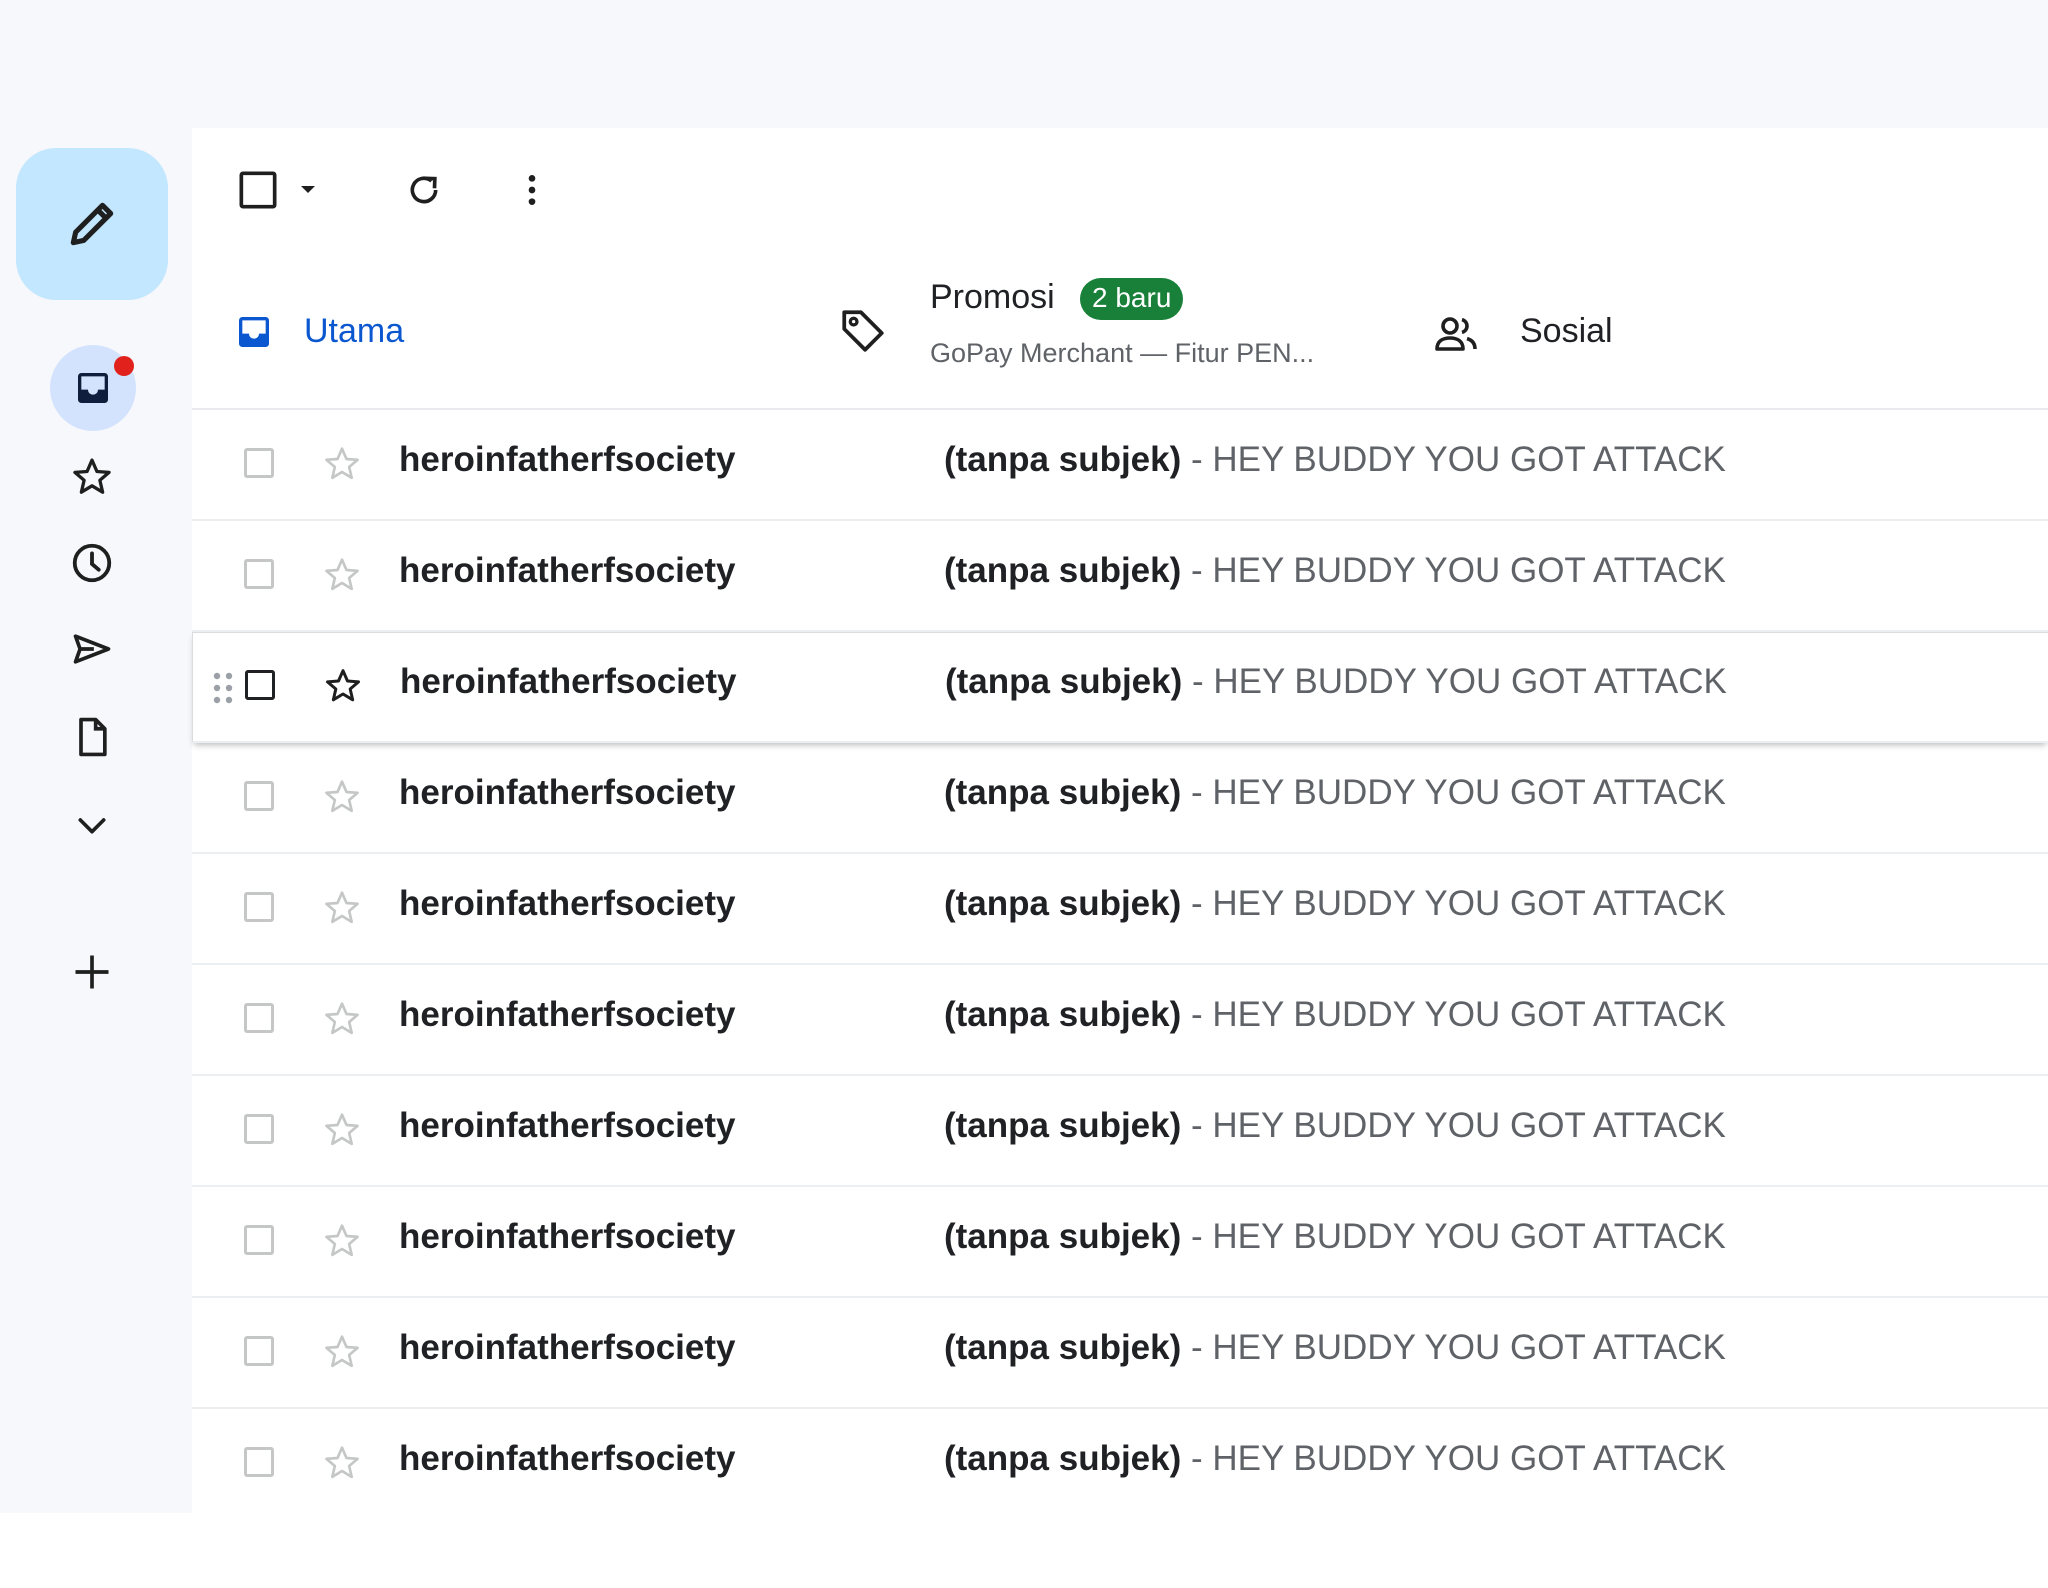 The width and height of the screenshot is (2048, 1588). Describe the element at coordinates (223, 688) in the screenshot. I see `drag-handle-icon` at that location.